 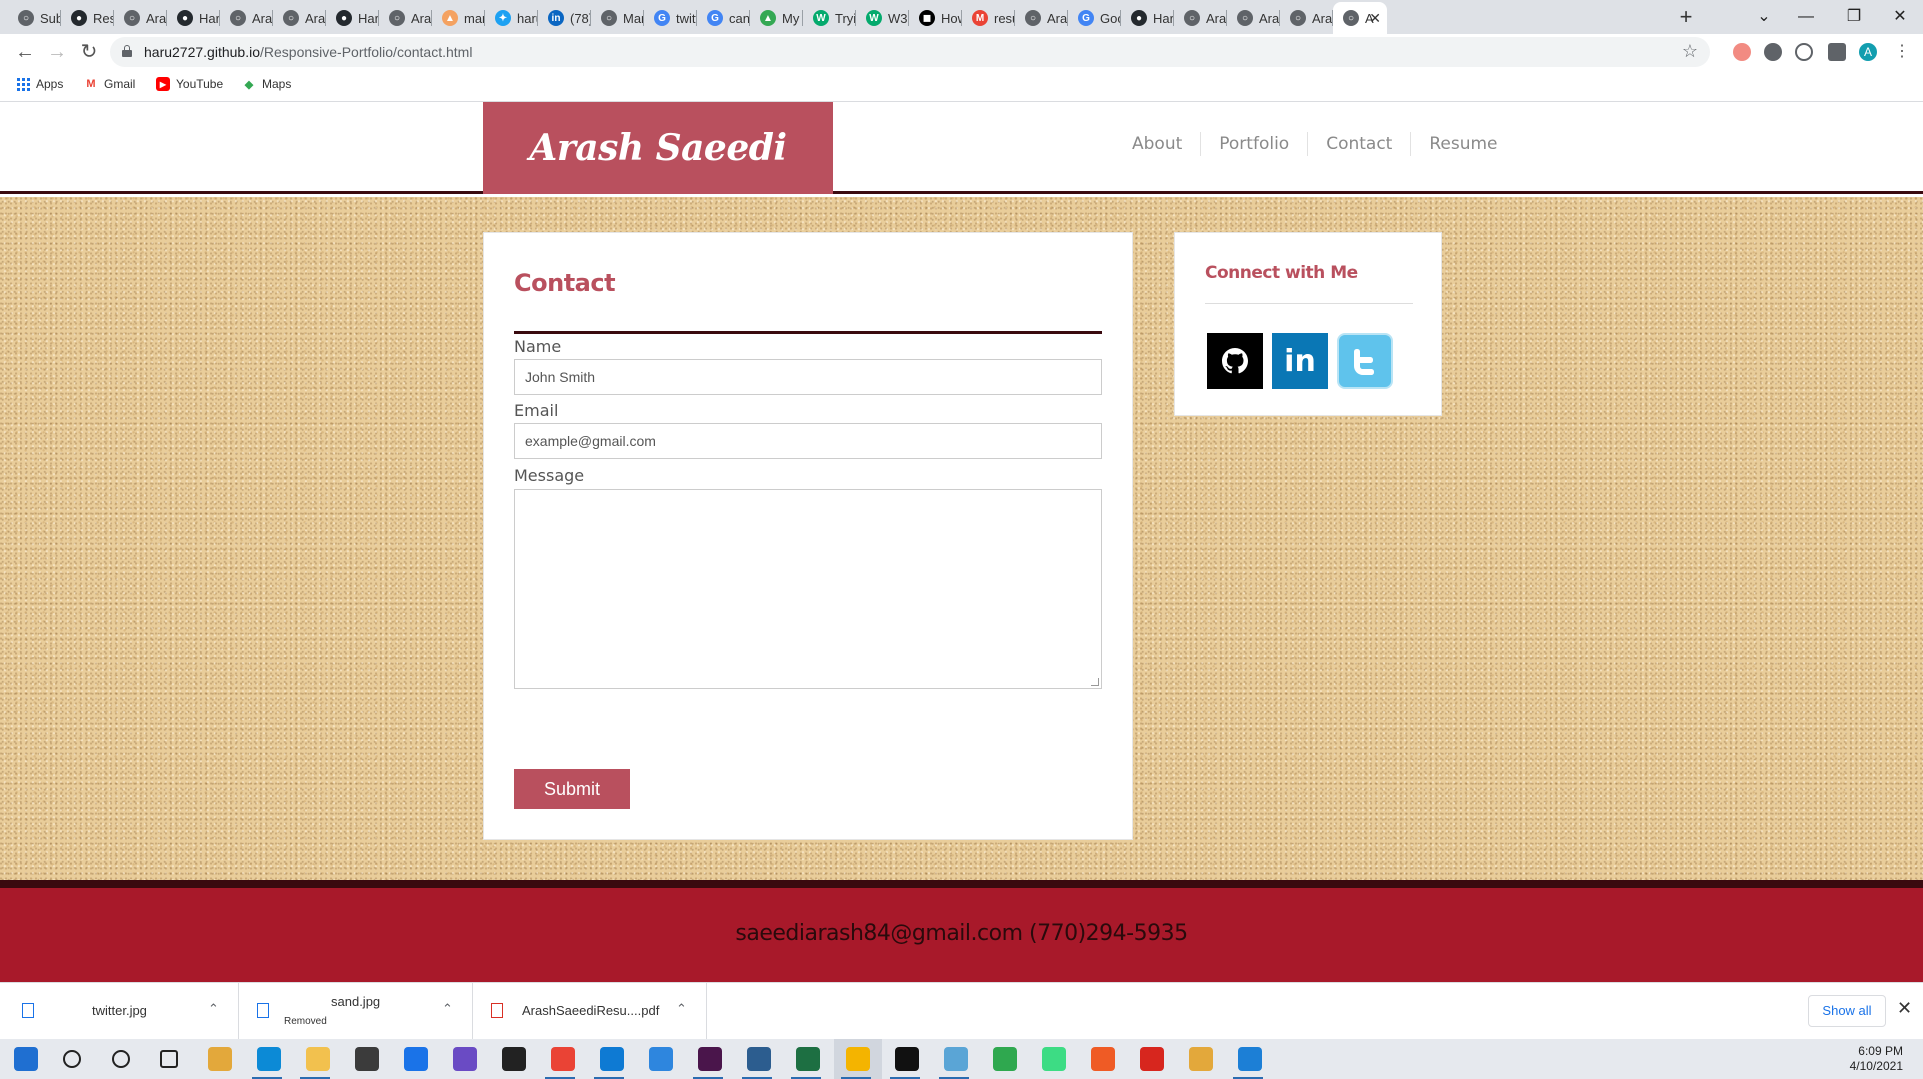 I want to click on lock-icon, so click(x=127, y=51).